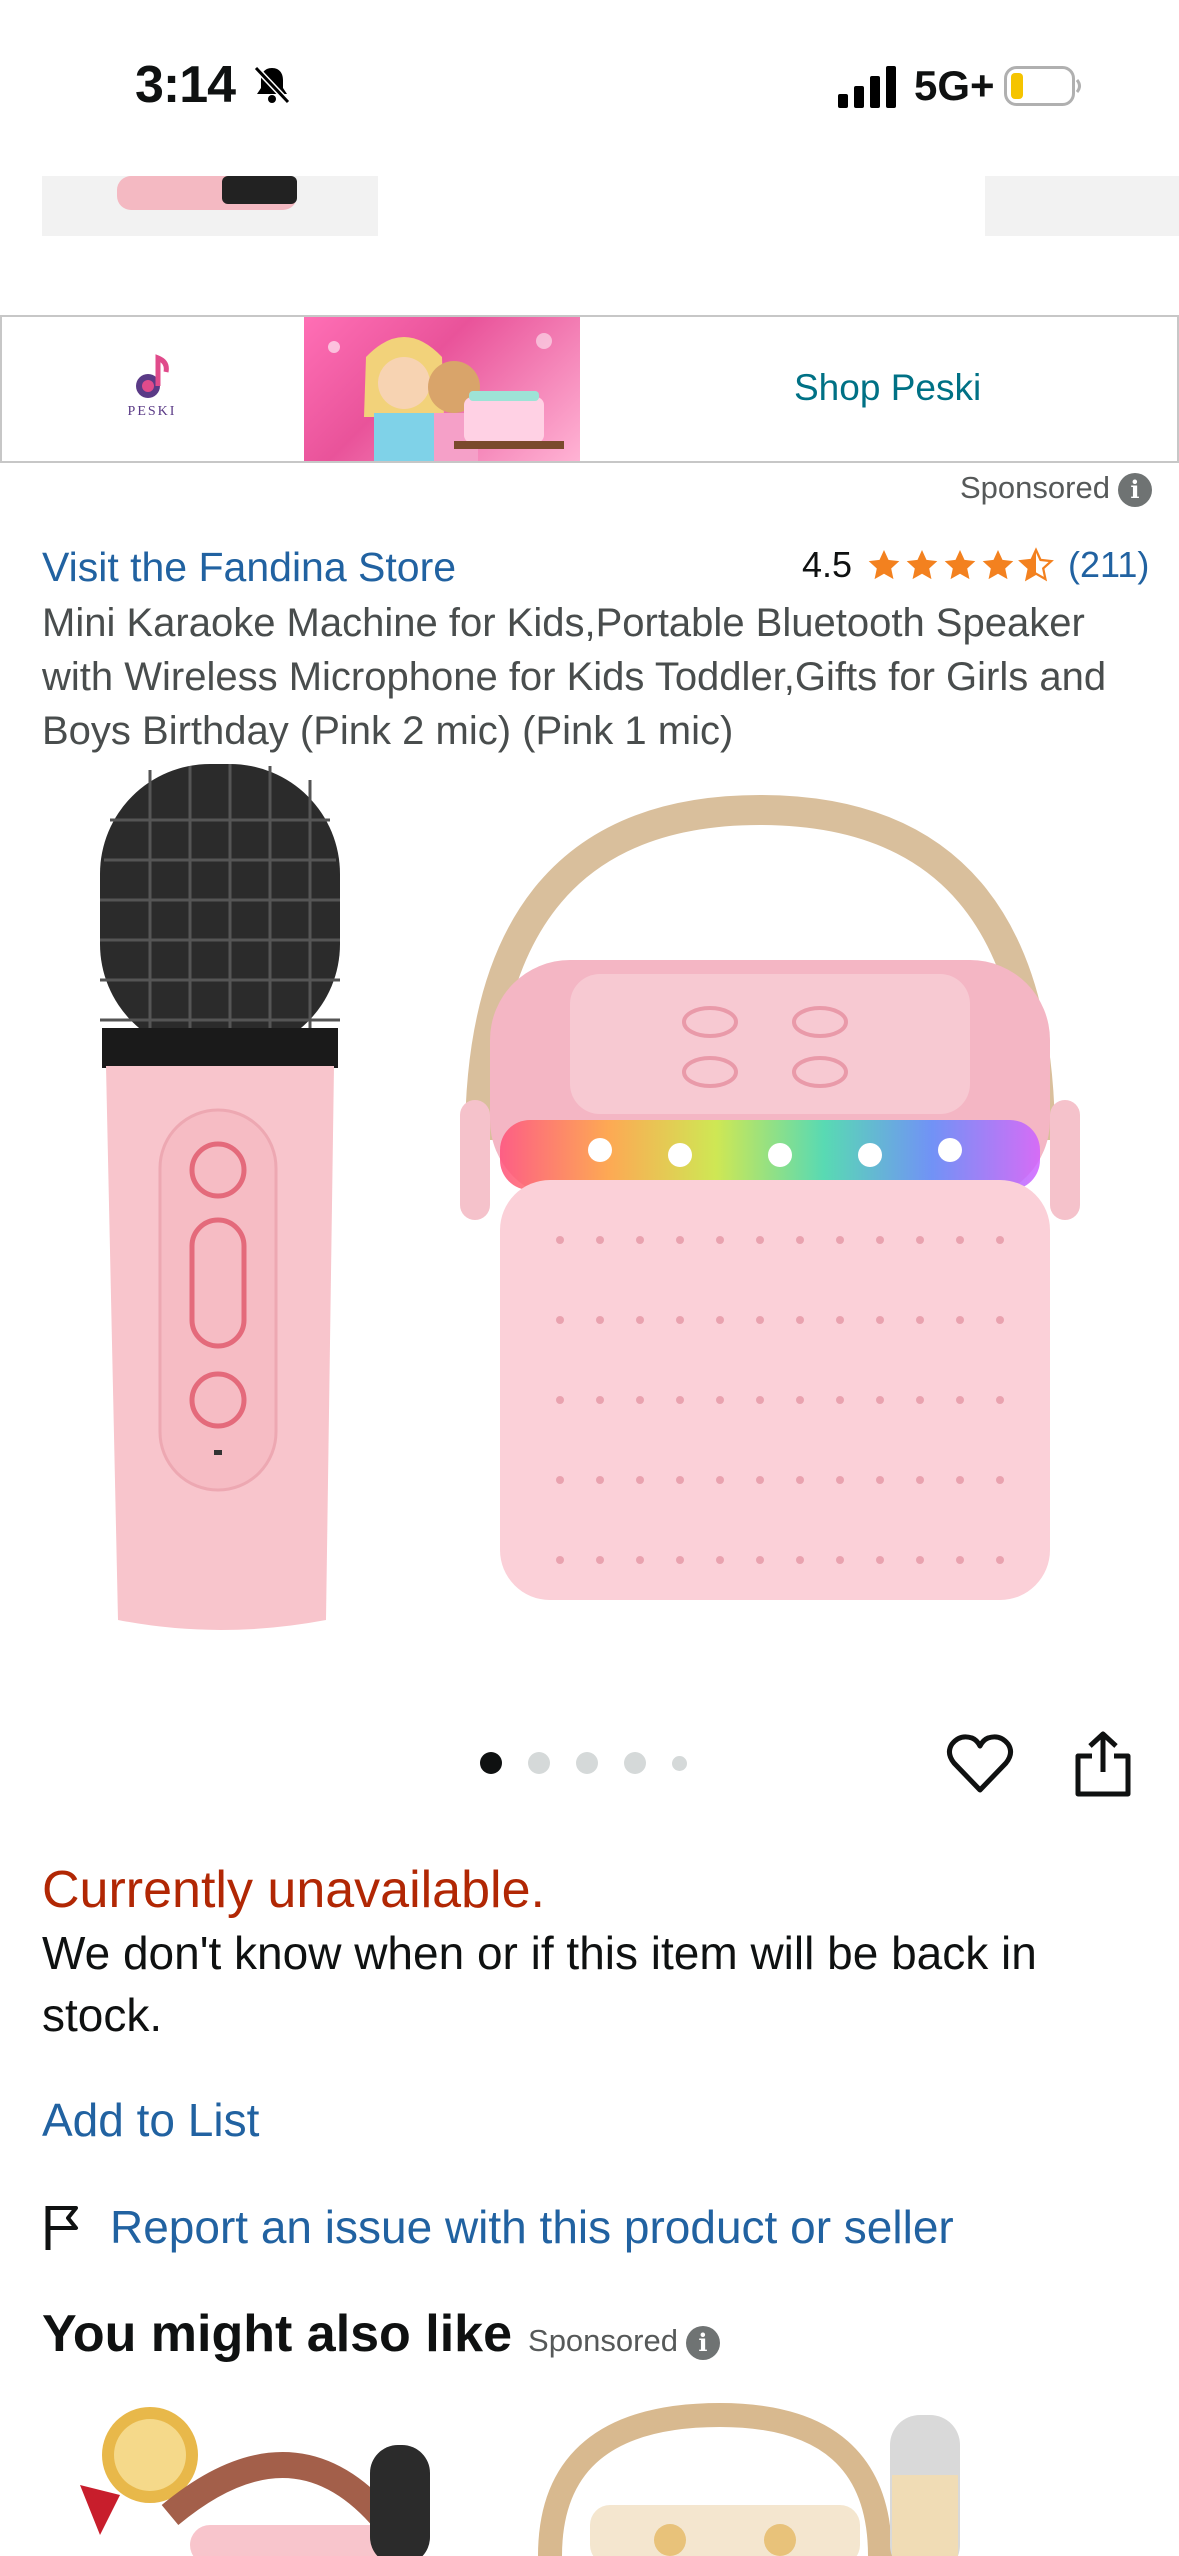 The image size is (1179, 2556). Describe the element at coordinates (867, 87) in the screenshot. I see `signal-icon` at that location.